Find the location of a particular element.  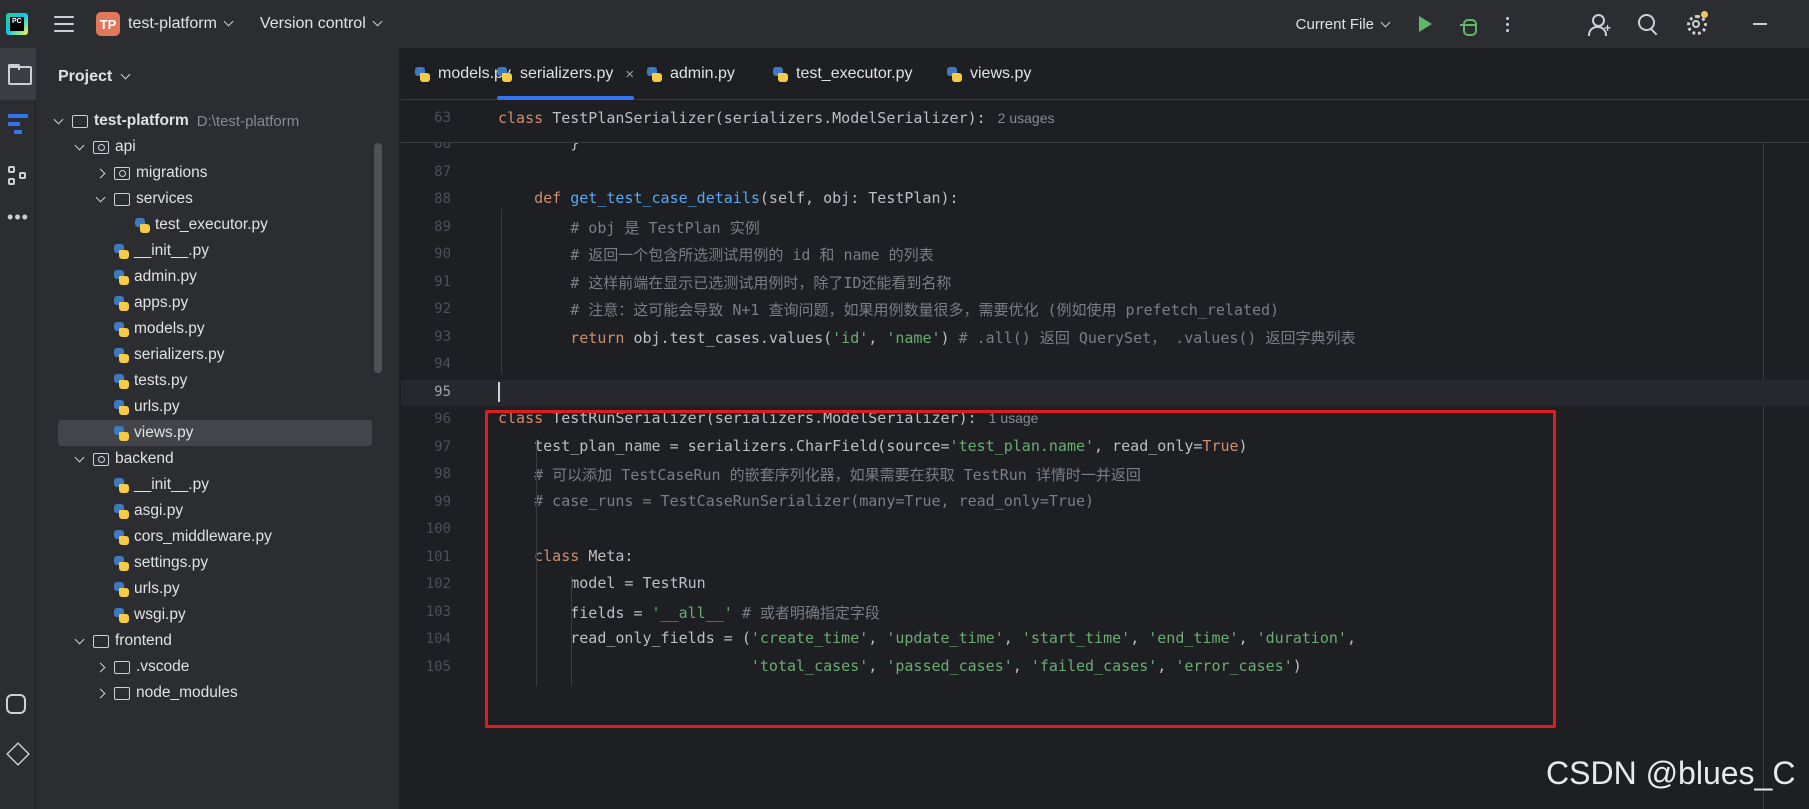

settings-gear-icon is located at coordinates (1696, 23).